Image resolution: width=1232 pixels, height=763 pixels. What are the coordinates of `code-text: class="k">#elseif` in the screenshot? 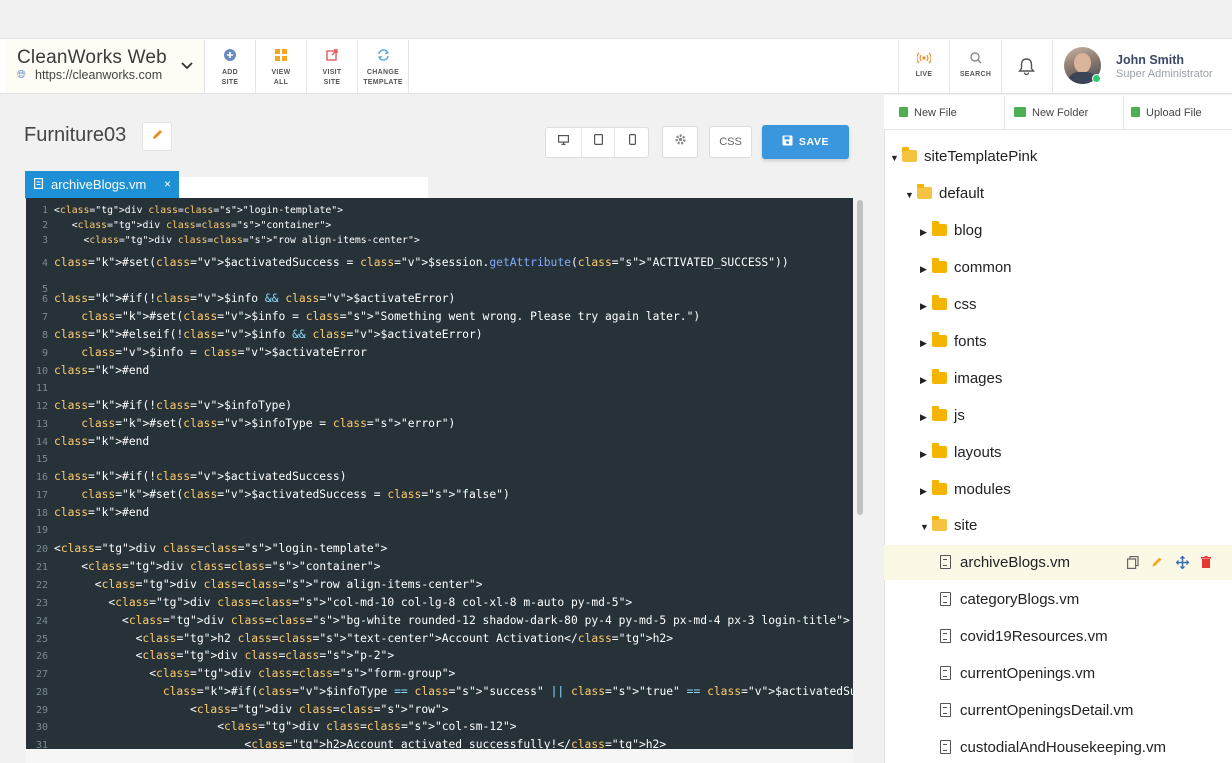 It's located at (112, 334).